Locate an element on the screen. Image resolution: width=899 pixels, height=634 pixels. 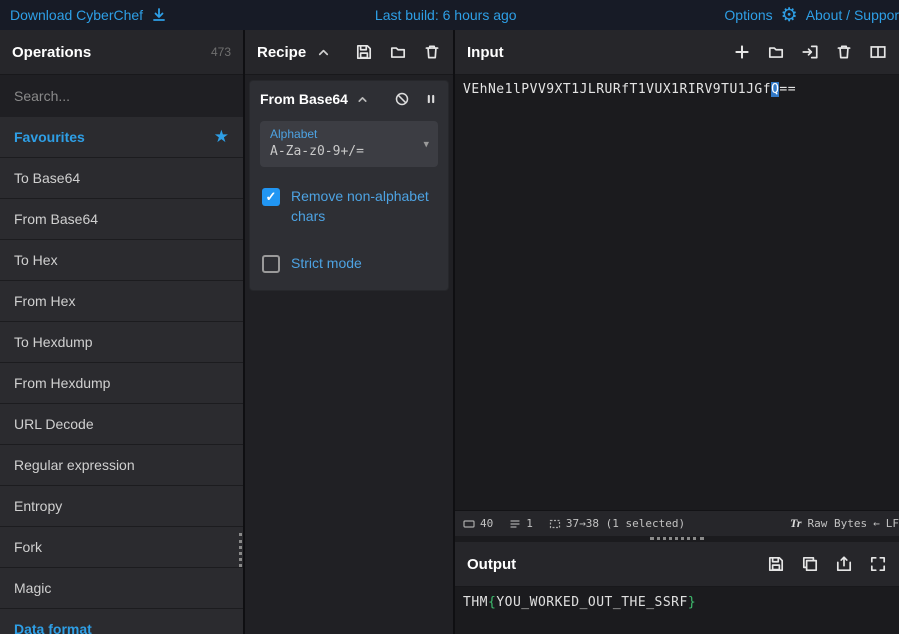
collapse-args-chevron-icon is located at coordinates (362, 99).